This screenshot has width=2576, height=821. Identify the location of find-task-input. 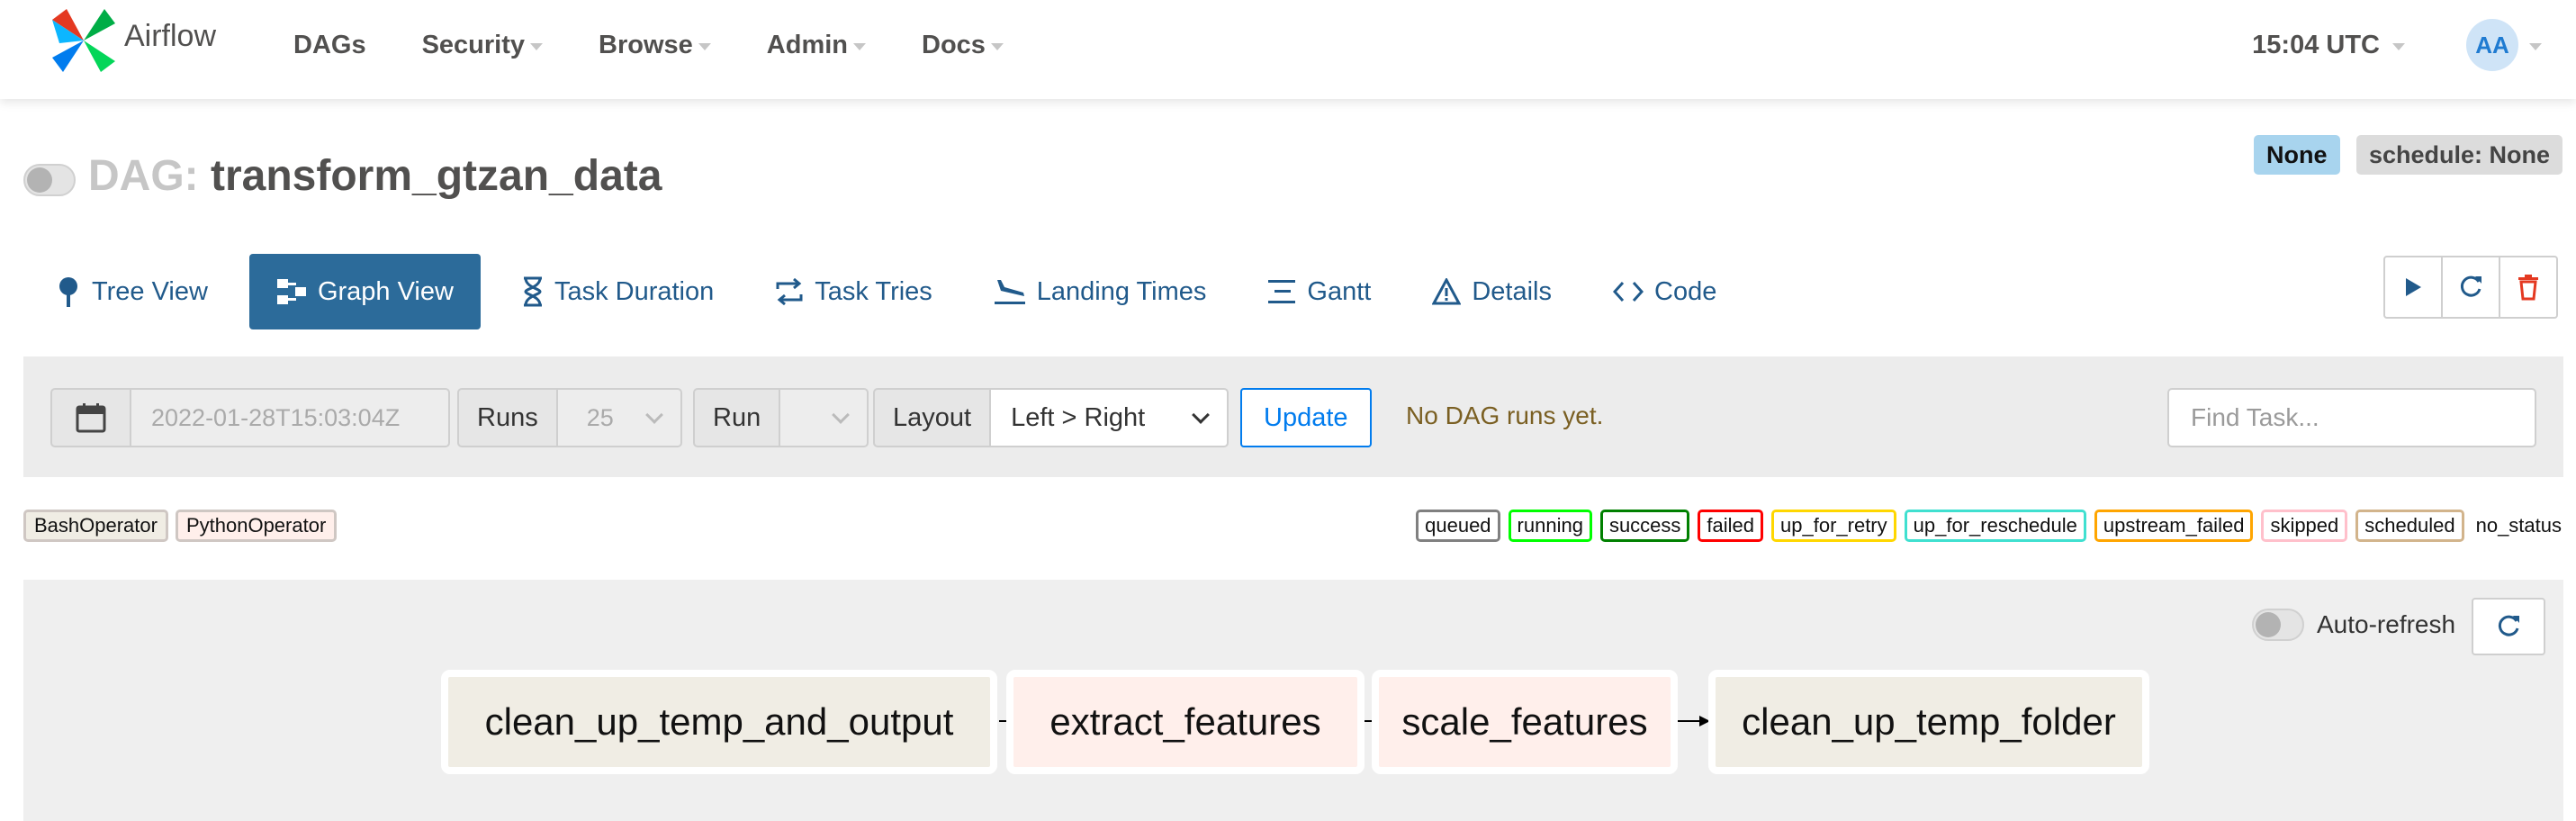
(2351, 418).